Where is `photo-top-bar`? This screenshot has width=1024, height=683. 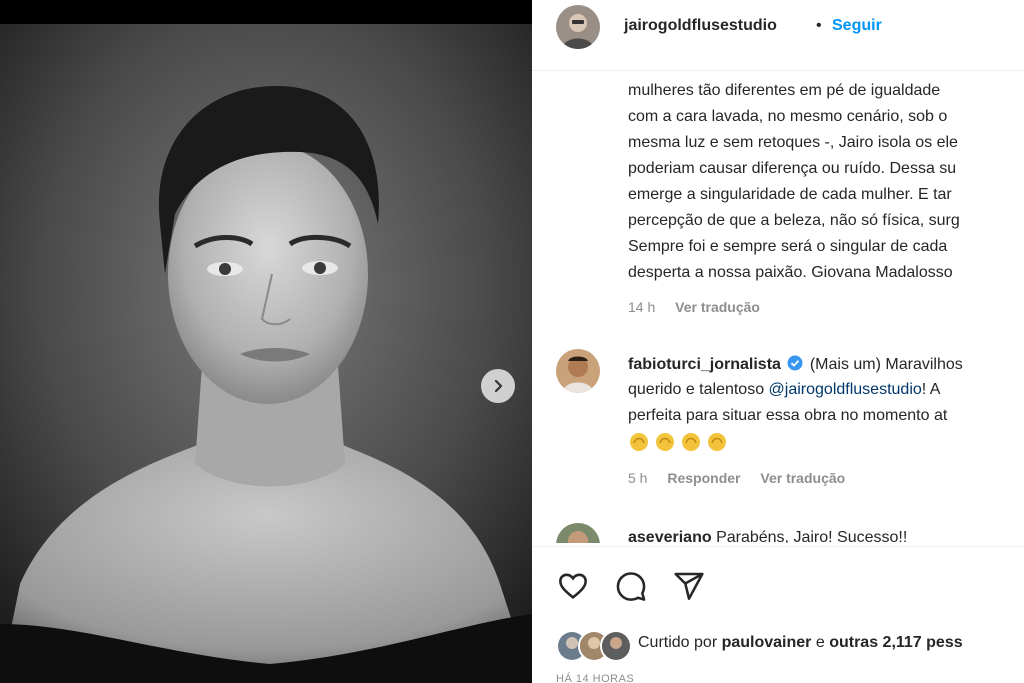 photo-top-bar is located at coordinates (266, 12).